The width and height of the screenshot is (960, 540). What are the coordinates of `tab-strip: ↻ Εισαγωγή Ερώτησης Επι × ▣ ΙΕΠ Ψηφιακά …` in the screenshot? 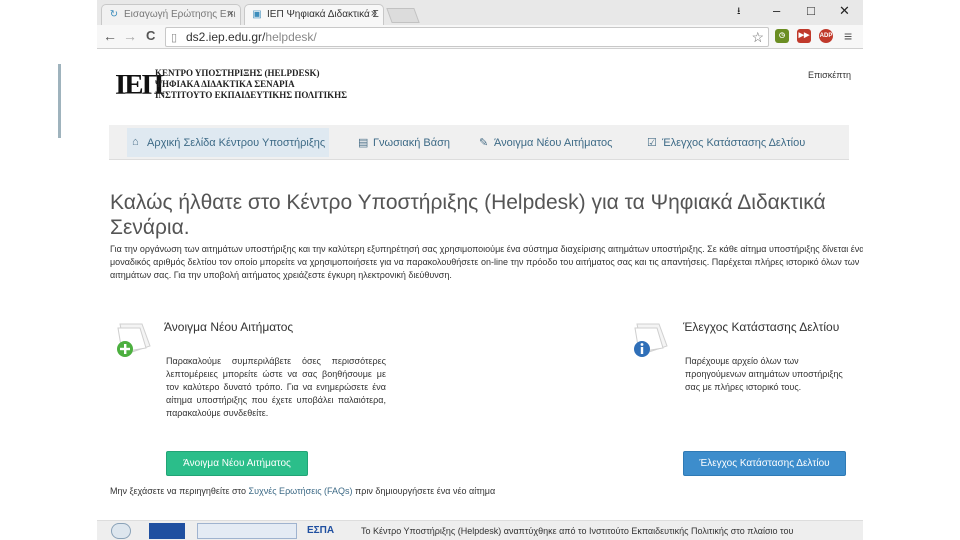 It's located at (480, 12).